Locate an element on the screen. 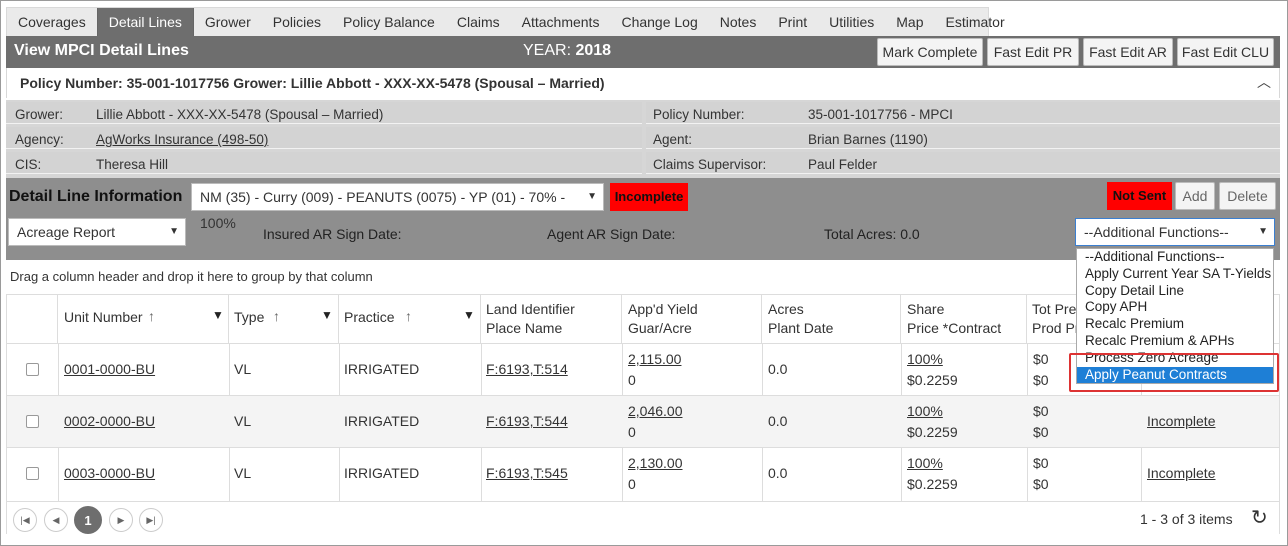 The height and width of the screenshot is (546, 1288). tab-attachments: Attachments is located at coordinates (561, 22).